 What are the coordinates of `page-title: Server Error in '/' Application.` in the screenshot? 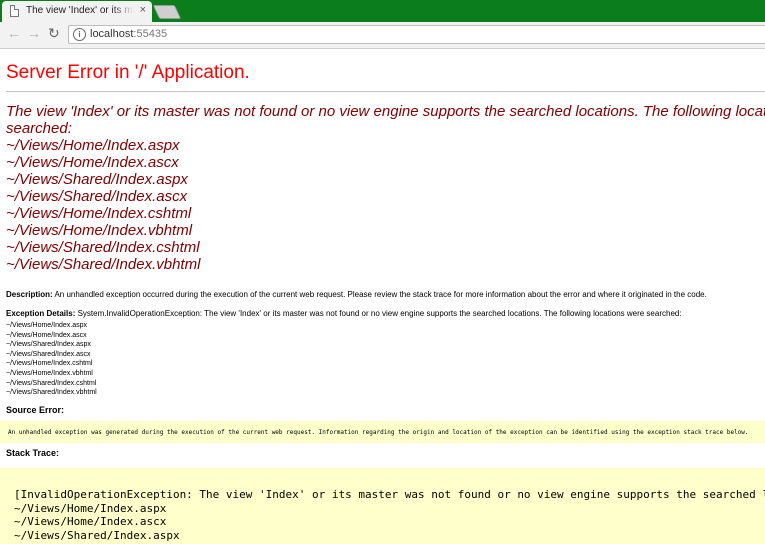 It's located at (128, 72).